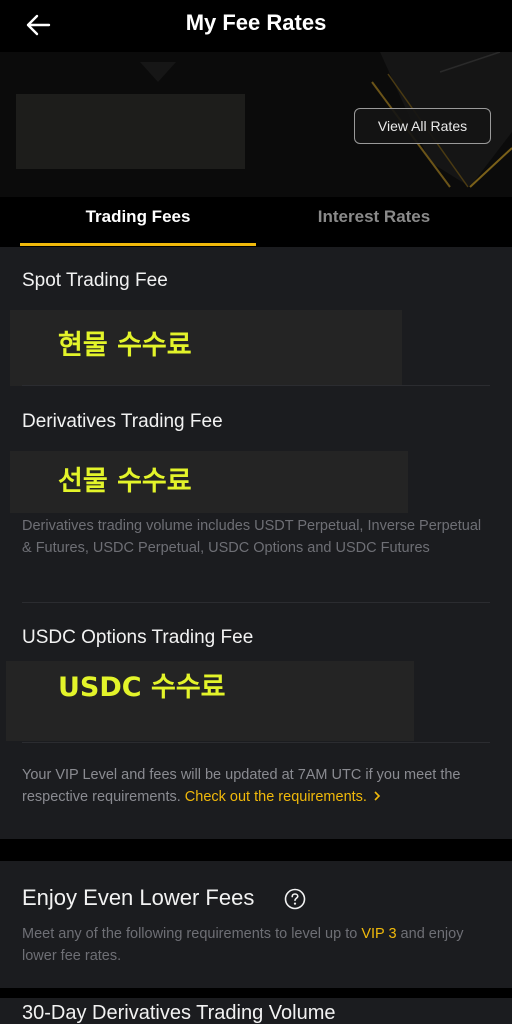 The width and height of the screenshot is (512, 1024). Describe the element at coordinates (138, 637) in the screenshot. I see `usdc-fee-title: USDC Options Trading Fee` at that location.